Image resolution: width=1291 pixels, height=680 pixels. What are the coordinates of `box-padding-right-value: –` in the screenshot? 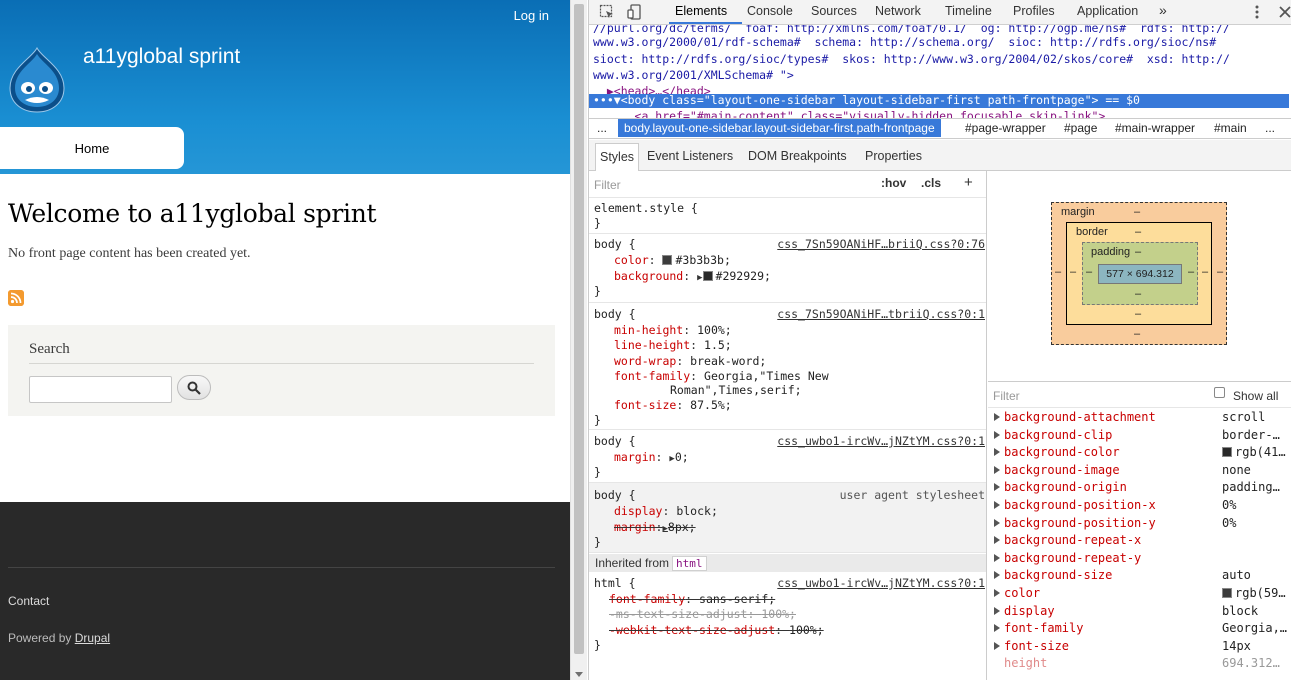 It's located at (1191, 272).